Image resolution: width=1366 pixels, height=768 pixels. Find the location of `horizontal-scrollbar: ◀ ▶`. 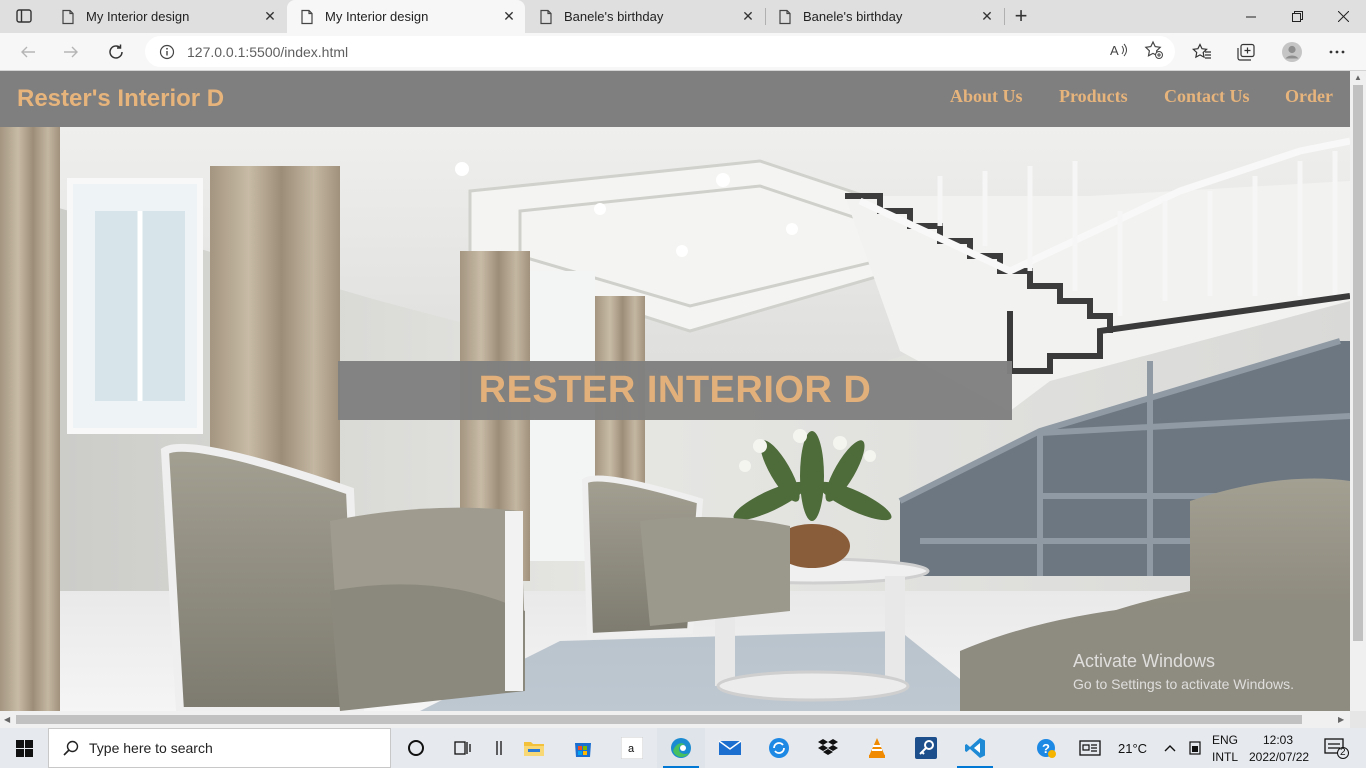

horizontal-scrollbar: ◀ ▶ is located at coordinates (675, 719).